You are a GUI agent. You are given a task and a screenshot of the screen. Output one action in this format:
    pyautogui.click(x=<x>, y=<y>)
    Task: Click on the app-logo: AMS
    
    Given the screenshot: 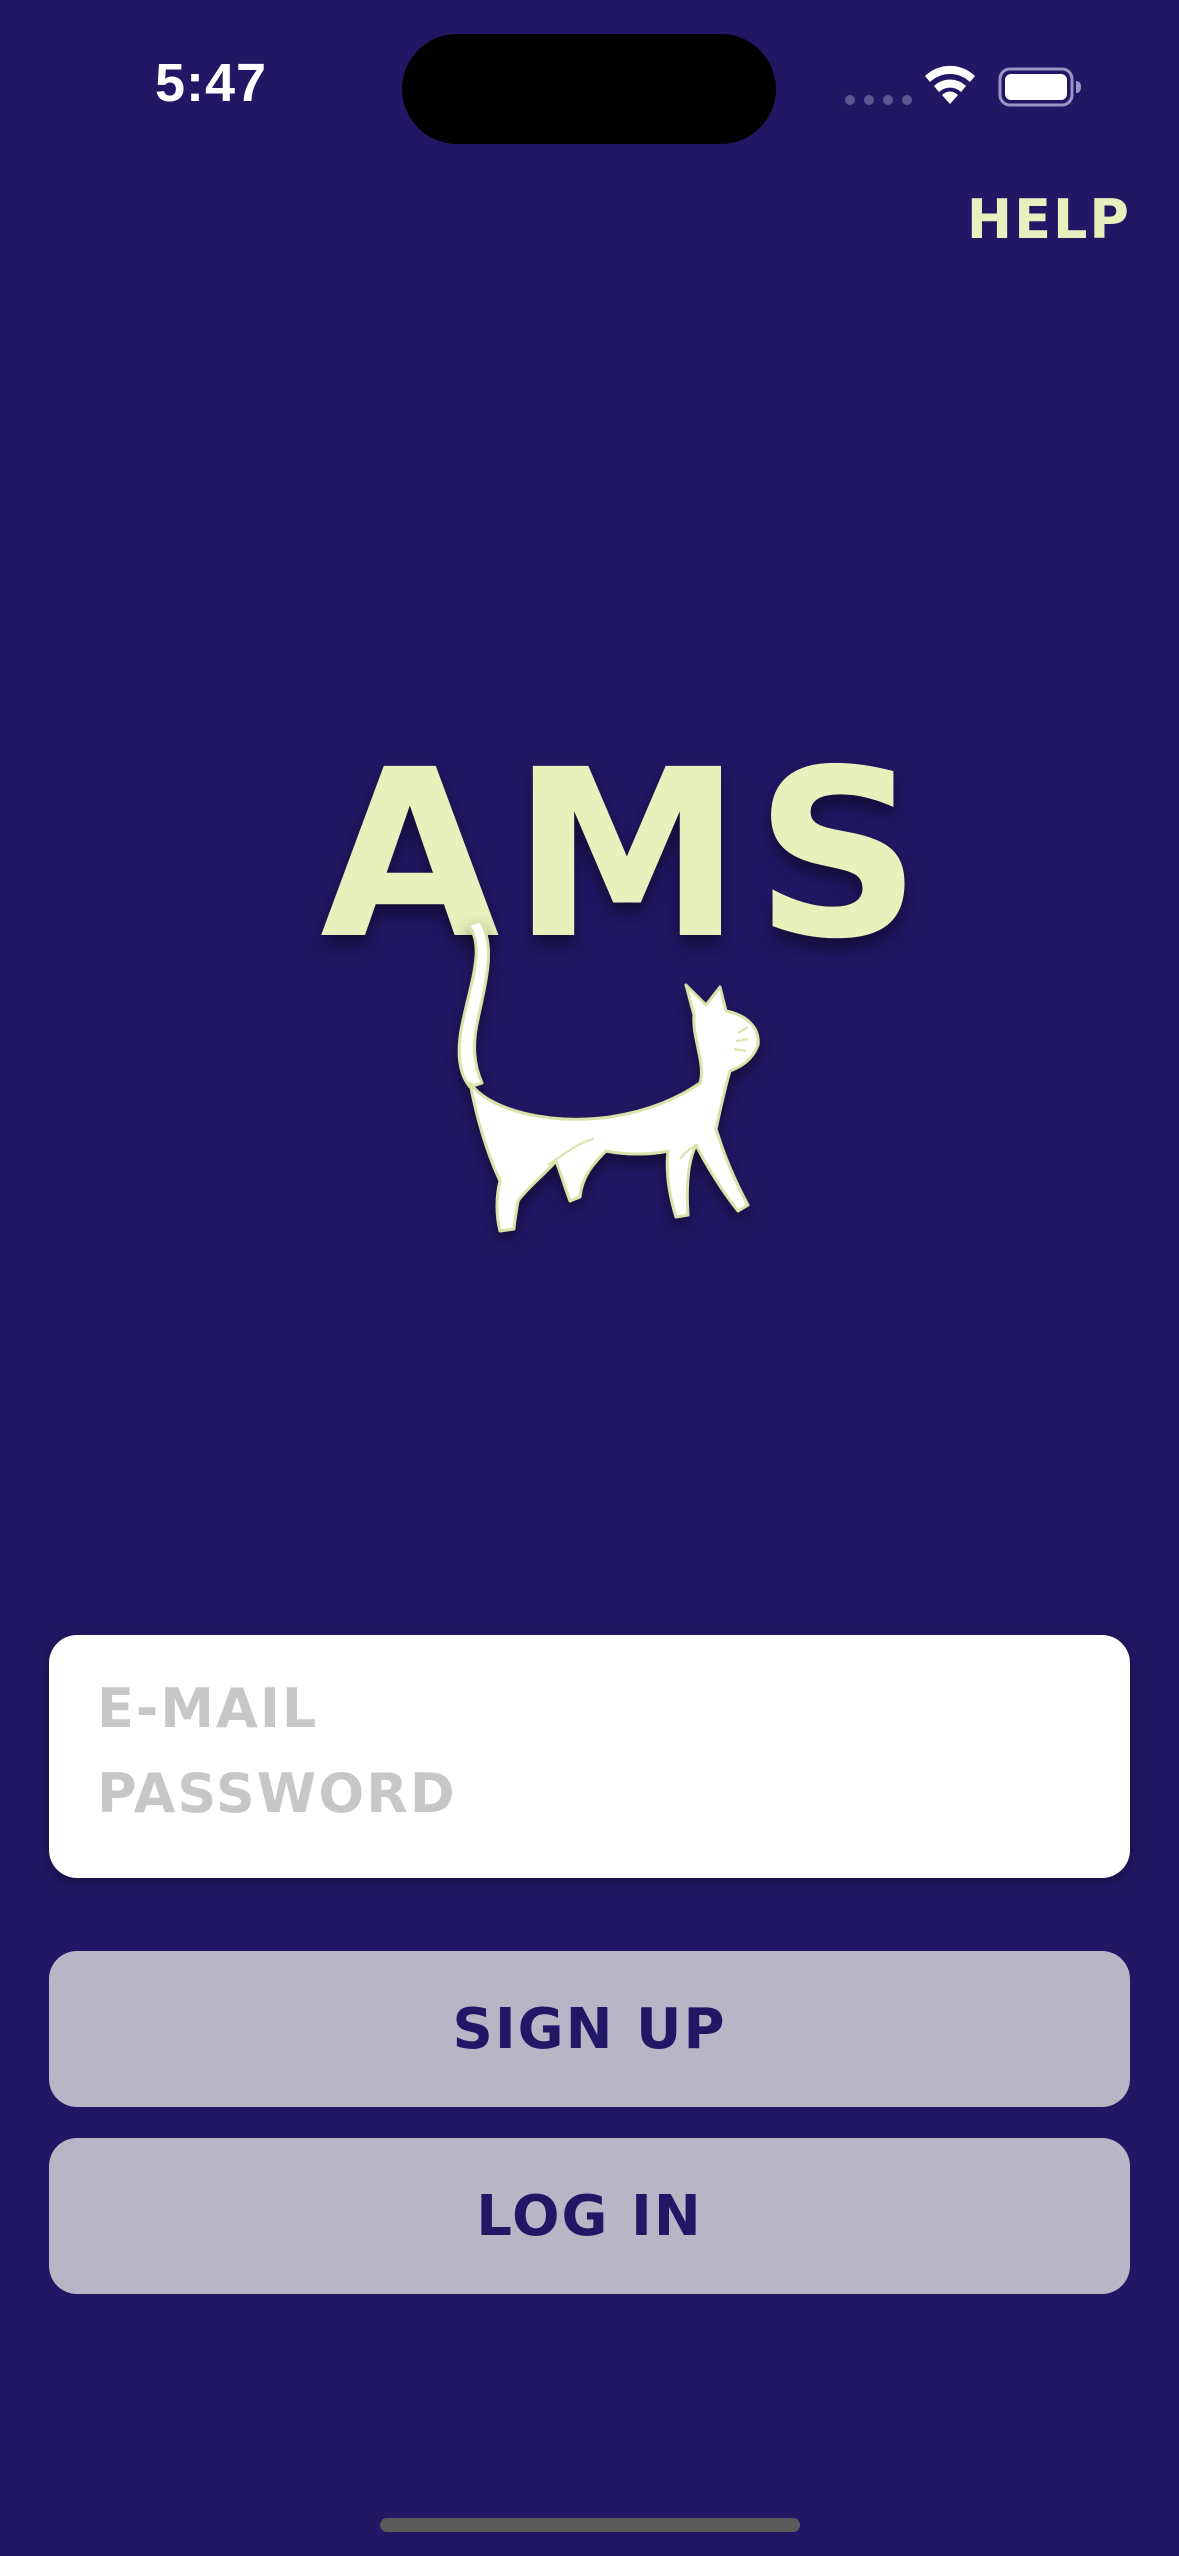 What is the action you would take?
    pyautogui.click(x=621, y=1025)
    